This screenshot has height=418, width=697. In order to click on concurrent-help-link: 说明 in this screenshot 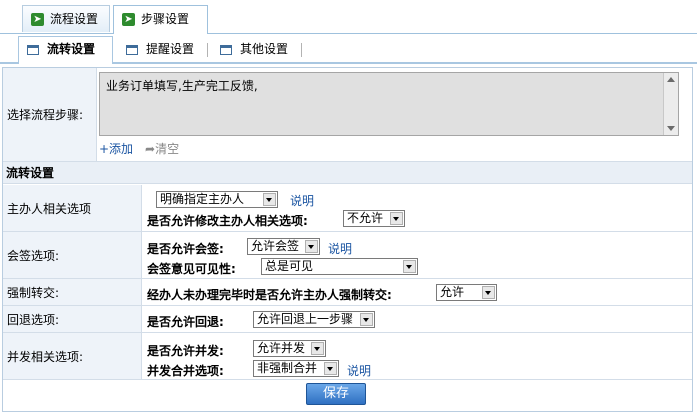, I will do `click(359, 370)`.